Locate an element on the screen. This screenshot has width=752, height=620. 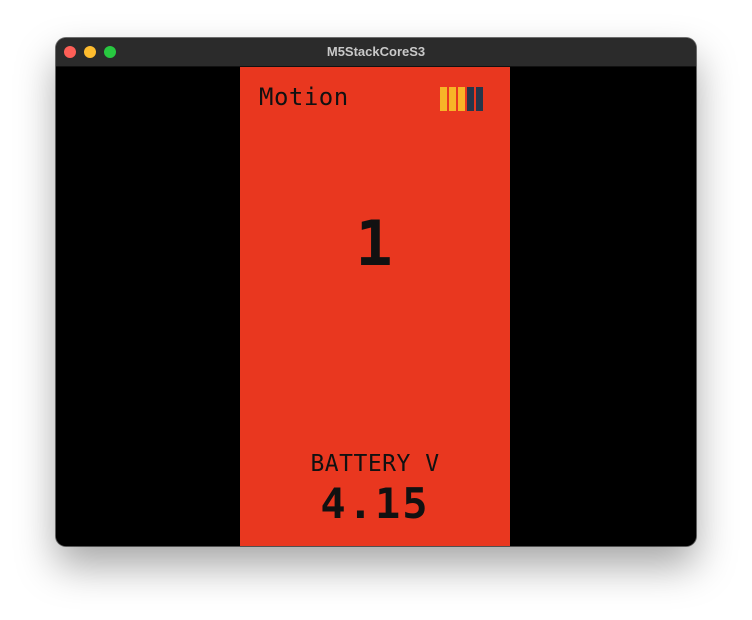
counter-value: 1 is located at coordinates (375, 243).